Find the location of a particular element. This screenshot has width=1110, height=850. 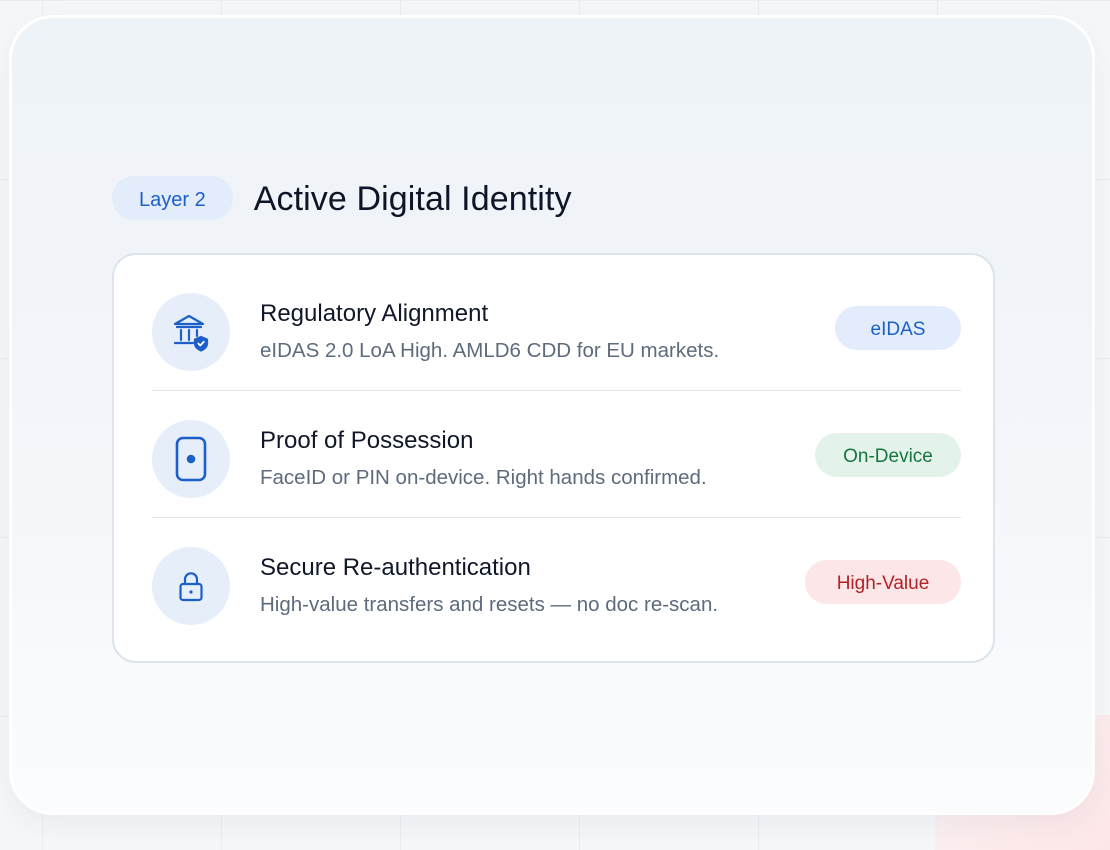

layer-badge: Layer 2 is located at coordinates (172, 198).